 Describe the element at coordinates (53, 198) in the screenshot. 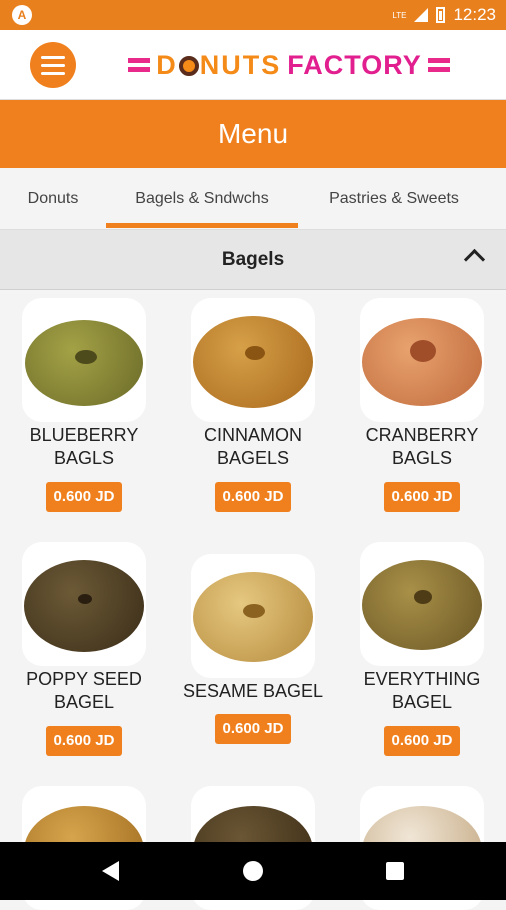

I see `tab-donuts: Donuts` at that location.